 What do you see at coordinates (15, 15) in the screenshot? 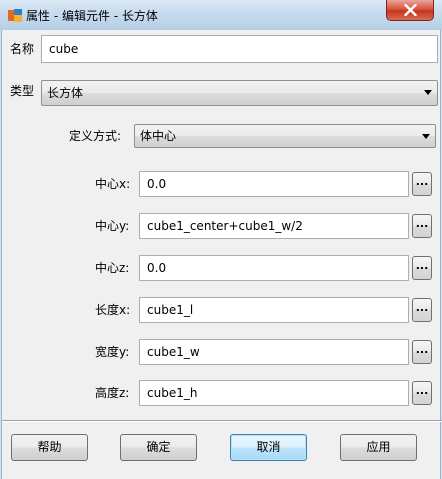
I see `app-icon` at bounding box center [15, 15].